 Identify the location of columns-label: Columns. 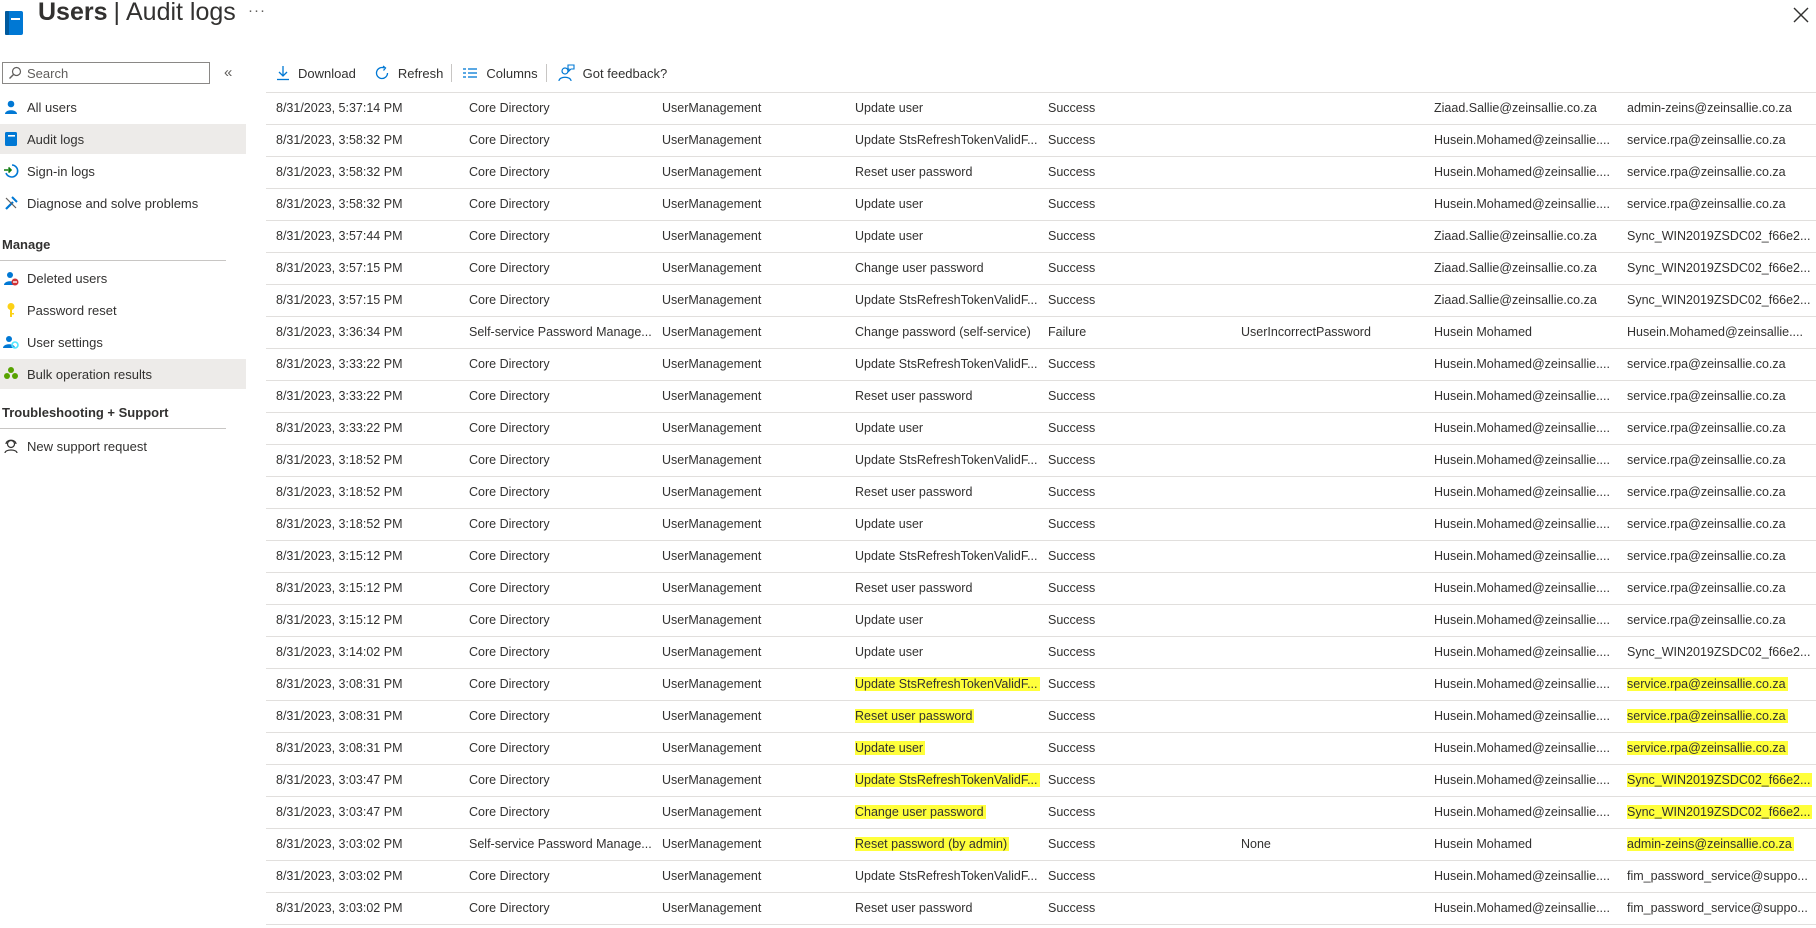
(512, 73).